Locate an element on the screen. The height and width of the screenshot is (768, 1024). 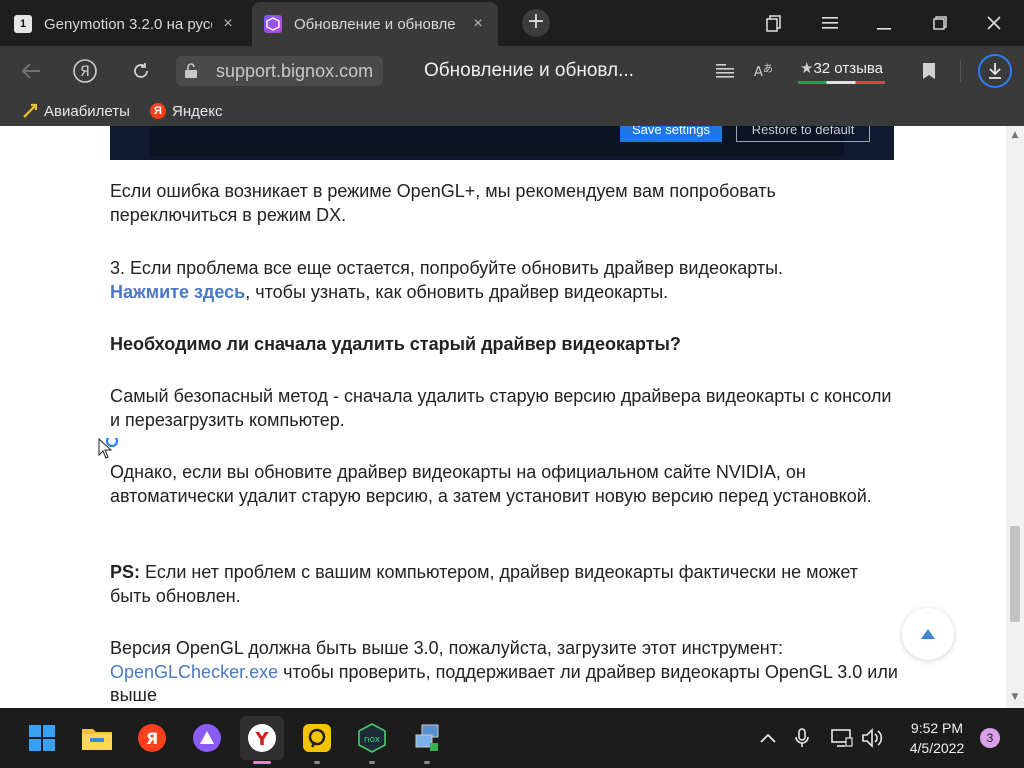
bookmark-yandex: Я Яндекс is located at coordinates (186, 111).